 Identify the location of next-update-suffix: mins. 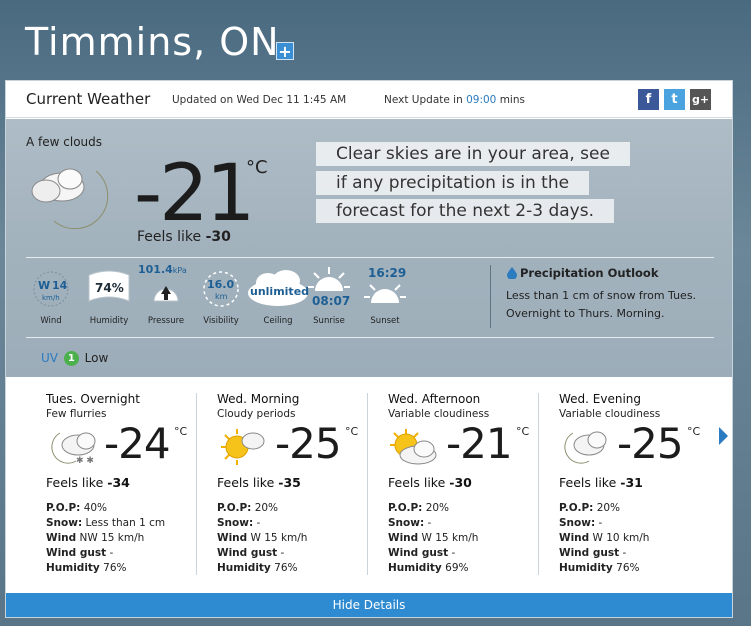
(512, 100).